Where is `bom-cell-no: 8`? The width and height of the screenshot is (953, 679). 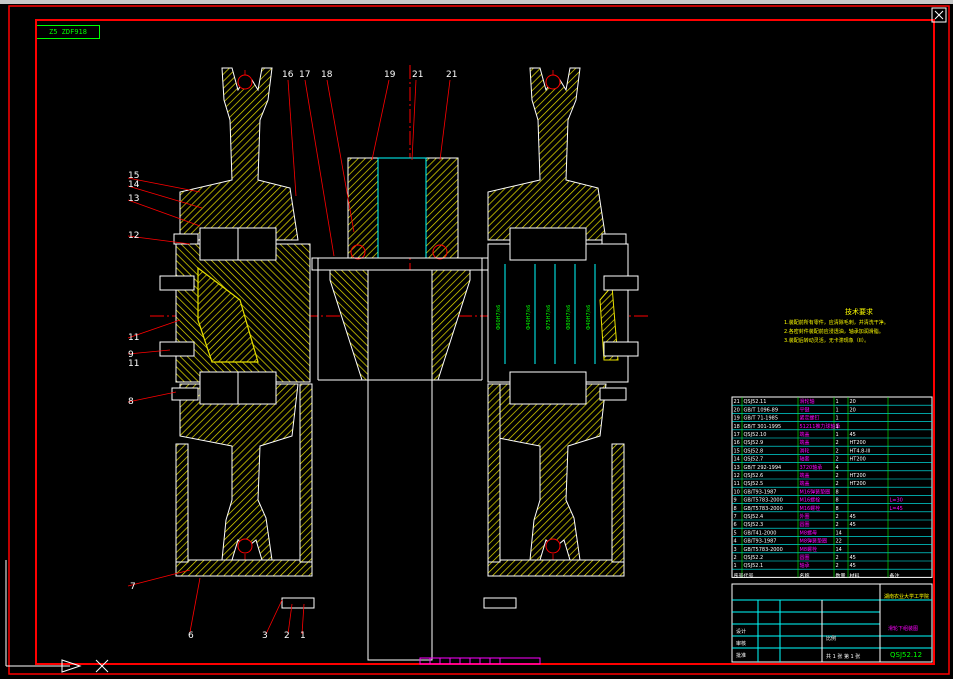 bom-cell-no: 8 is located at coordinates (735, 509).